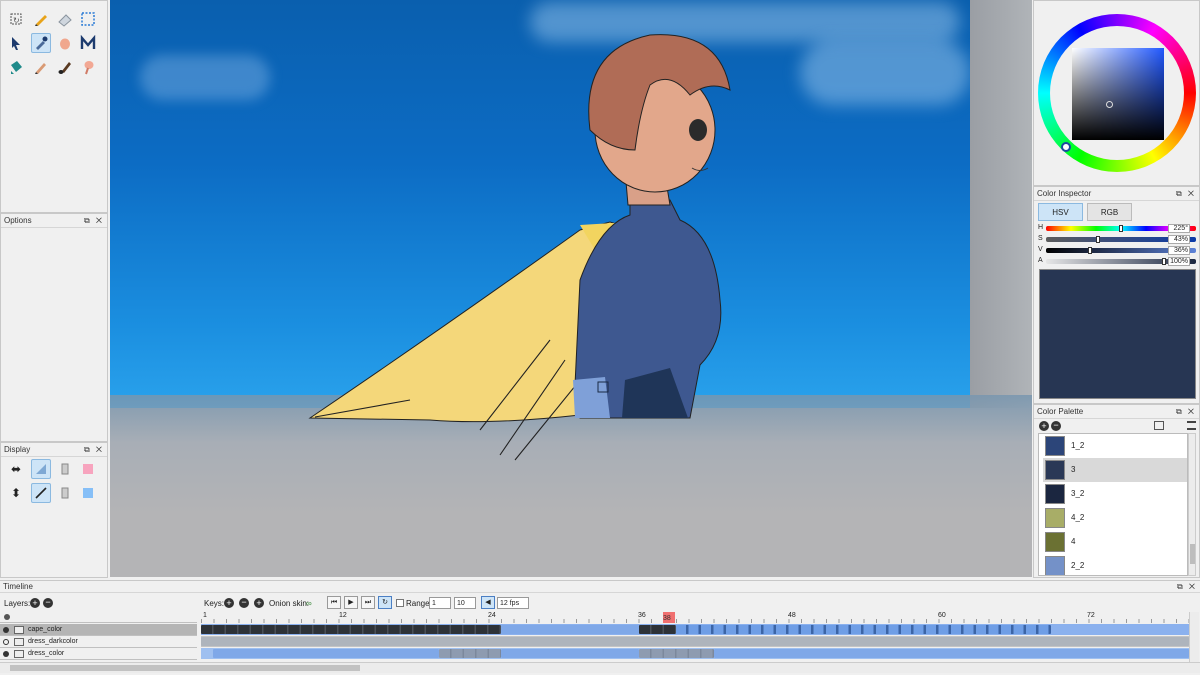 This screenshot has height=675, width=1200. What do you see at coordinates (1191, 425) in the screenshot?
I see `palette-menu-icon` at bounding box center [1191, 425].